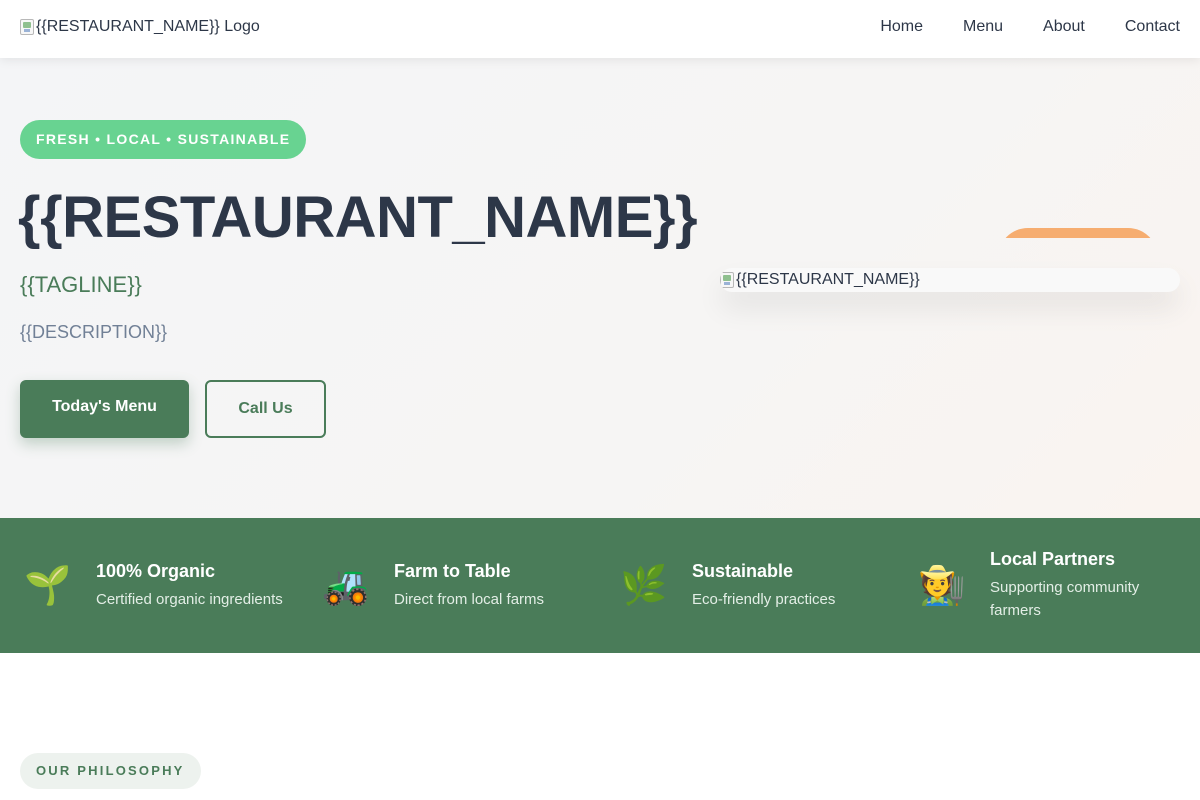 This screenshot has height=800, width=1200. What do you see at coordinates (265, 409) in the screenshot?
I see `call-us-button: Call Us` at bounding box center [265, 409].